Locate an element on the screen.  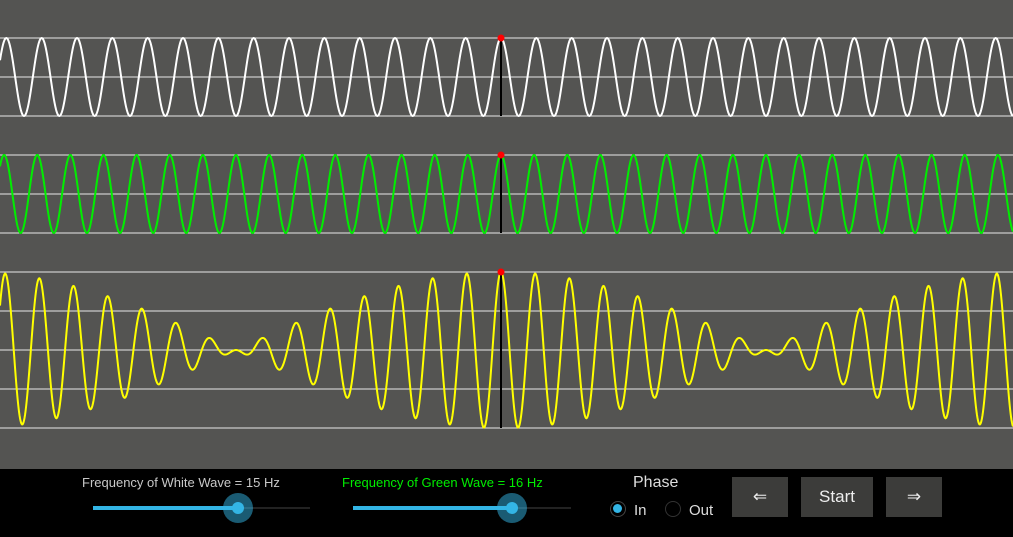
phase-out-radio is located at coordinates (673, 509).